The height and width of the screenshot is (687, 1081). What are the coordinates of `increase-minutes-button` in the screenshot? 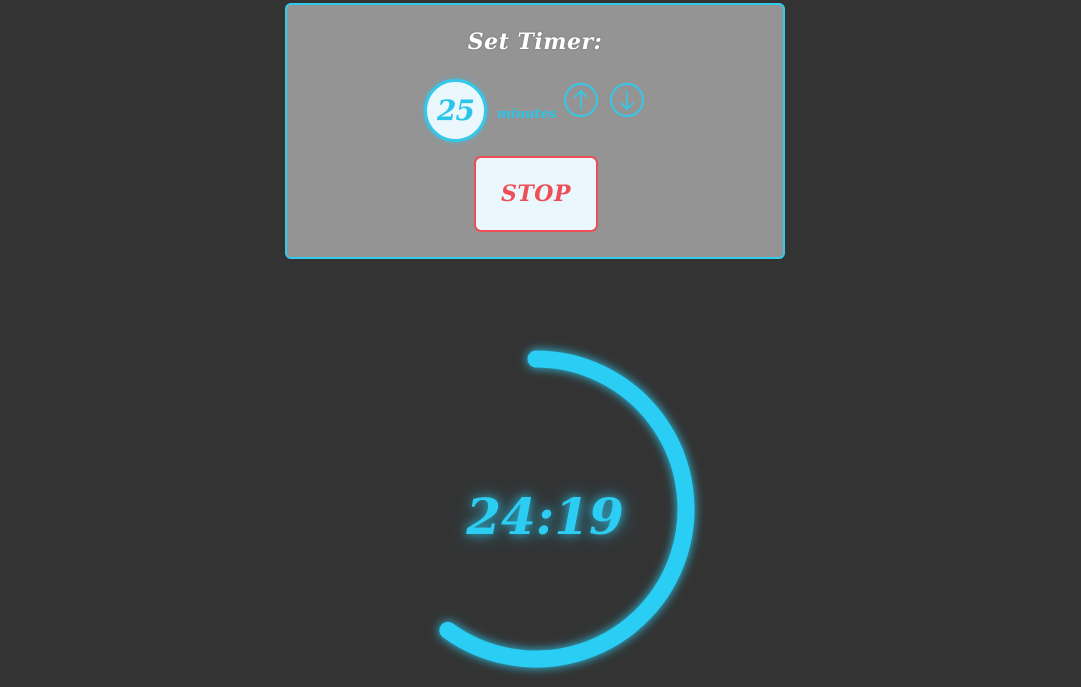 It's located at (581, 100).